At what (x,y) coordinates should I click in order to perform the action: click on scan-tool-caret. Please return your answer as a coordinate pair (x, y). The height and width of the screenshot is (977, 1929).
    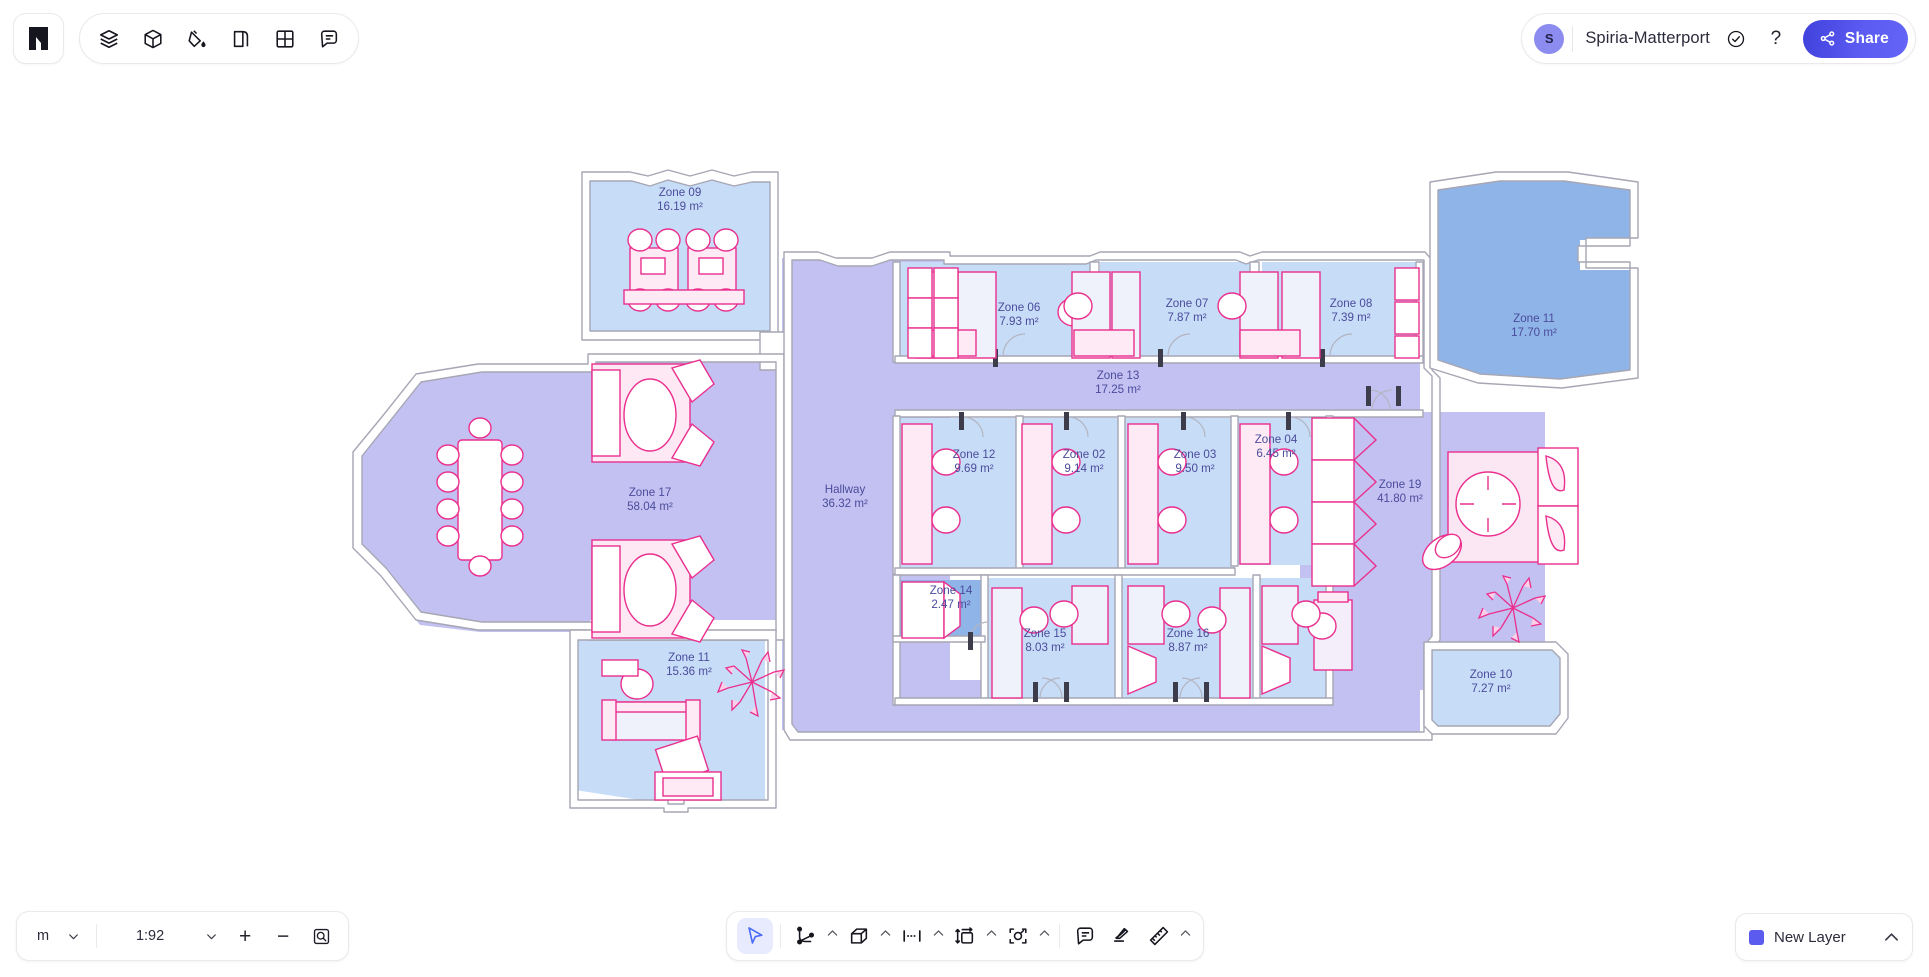
    Looking at the image, I should click on (1044, 936).